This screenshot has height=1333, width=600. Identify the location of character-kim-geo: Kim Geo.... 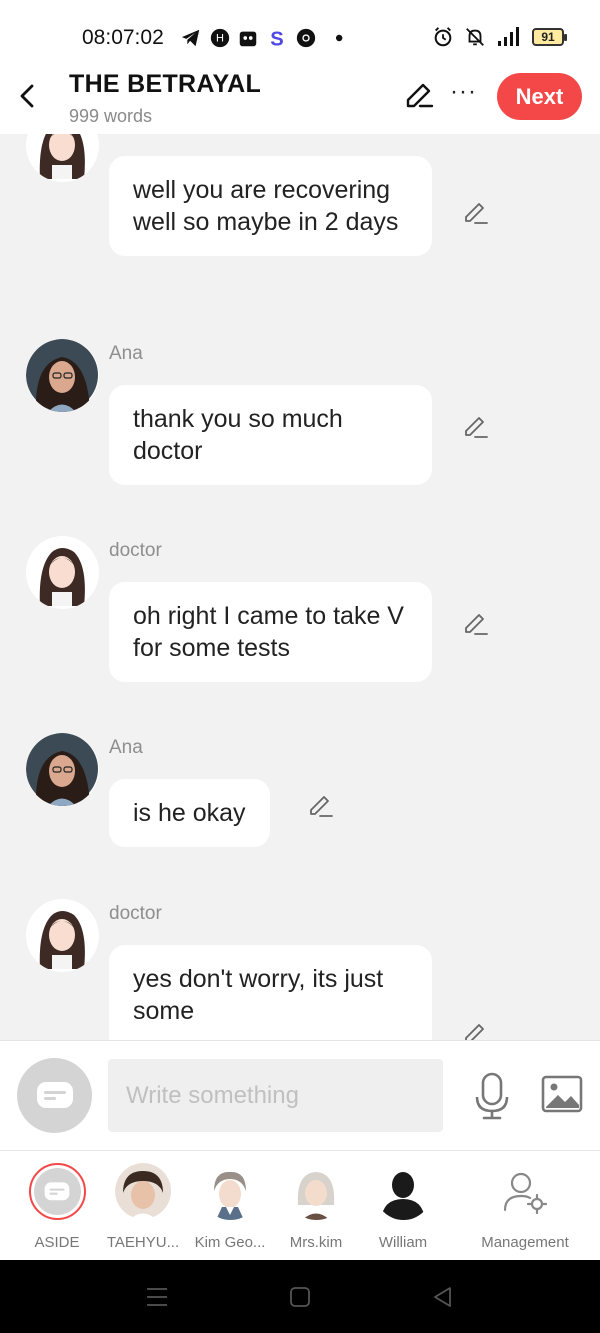
(230, 1207).